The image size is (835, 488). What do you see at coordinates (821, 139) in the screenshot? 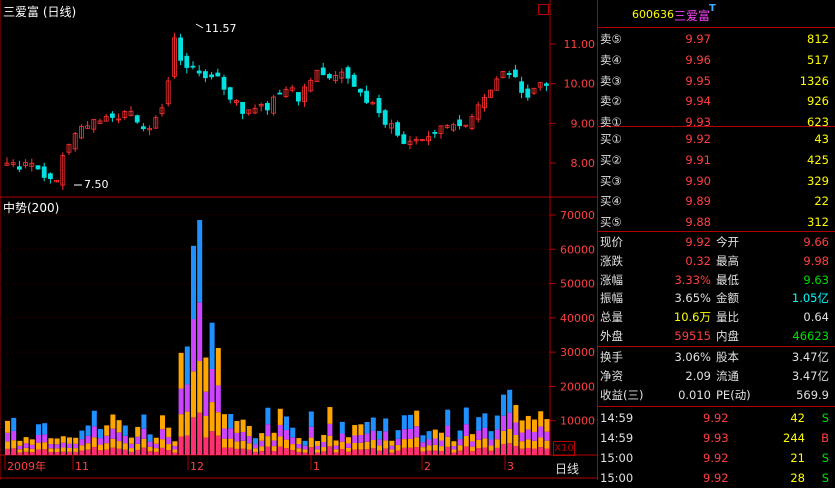
I see `buy-volume: 43` at bounding box center [821, 139].